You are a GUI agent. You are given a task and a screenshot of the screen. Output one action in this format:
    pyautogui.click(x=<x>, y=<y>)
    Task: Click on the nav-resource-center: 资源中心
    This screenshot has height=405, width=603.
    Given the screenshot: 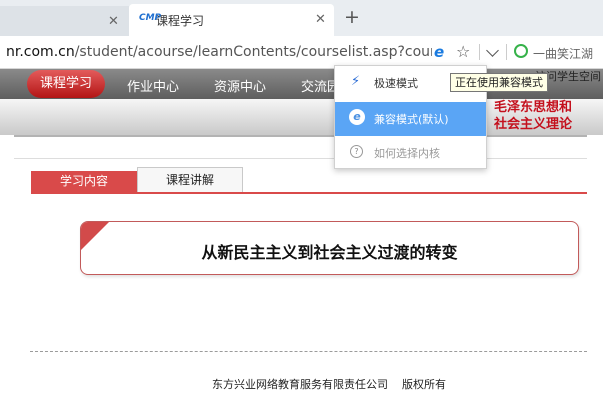 What is the action you would take?
    pyautogui.click(x=240, y=85)
    